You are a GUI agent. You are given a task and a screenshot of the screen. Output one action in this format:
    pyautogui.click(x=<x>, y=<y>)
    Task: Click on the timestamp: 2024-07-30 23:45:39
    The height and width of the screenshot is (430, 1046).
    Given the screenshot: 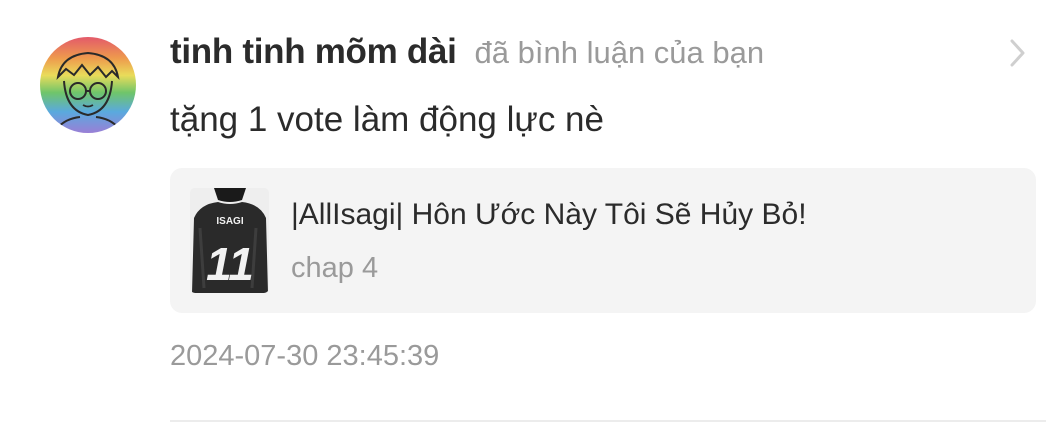 What is the action you would take?
    pyautogui.click(x=305, y=356)
    